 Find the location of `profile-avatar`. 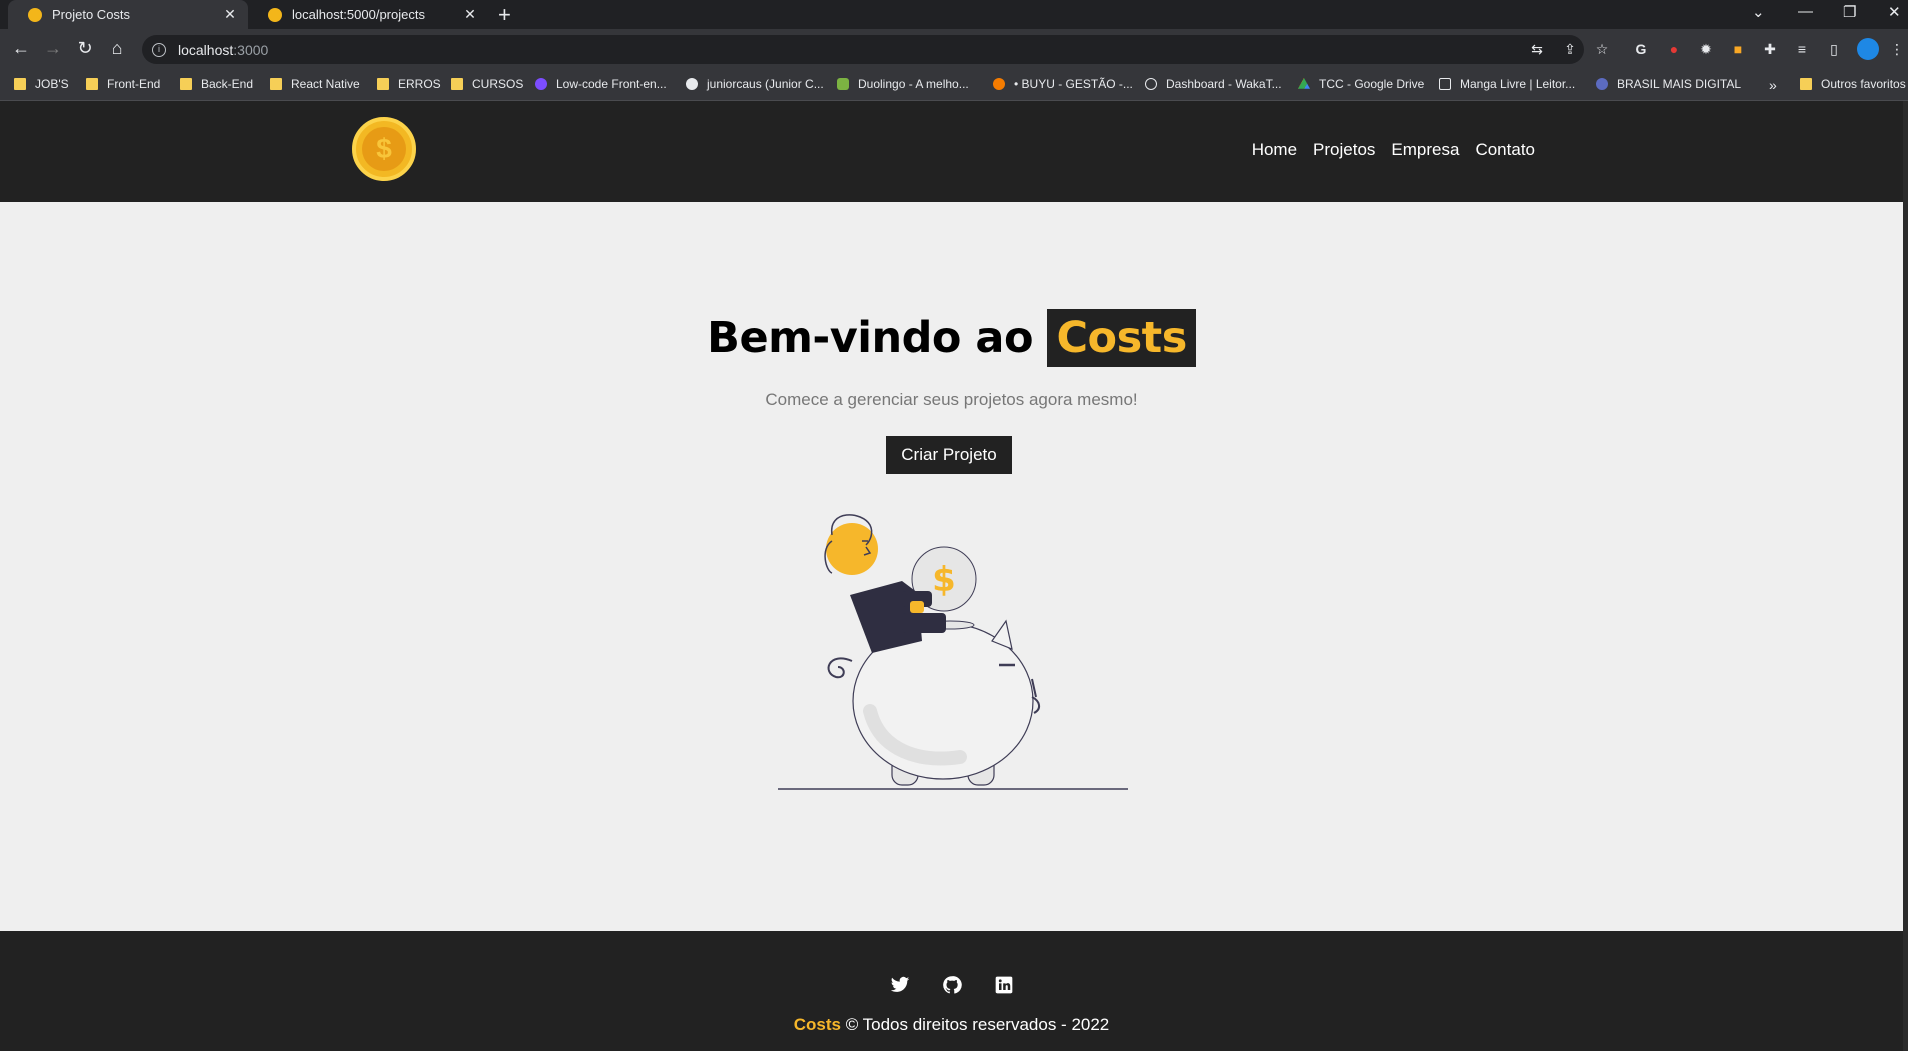

profile-avatar is located at coordinates (1868, 49).